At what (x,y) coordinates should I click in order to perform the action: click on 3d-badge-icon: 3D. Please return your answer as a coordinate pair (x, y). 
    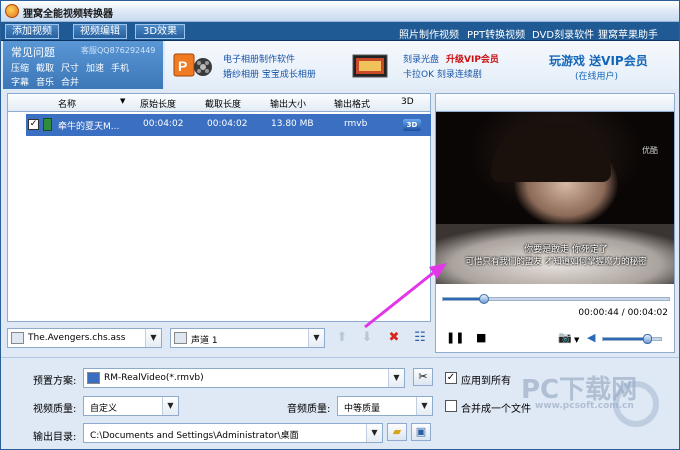
    Looking at the image, I should click on (412, 125).